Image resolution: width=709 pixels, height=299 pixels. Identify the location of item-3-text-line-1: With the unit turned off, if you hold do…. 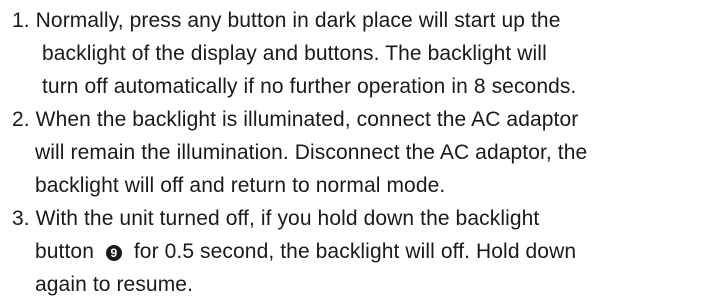
(287, 218).